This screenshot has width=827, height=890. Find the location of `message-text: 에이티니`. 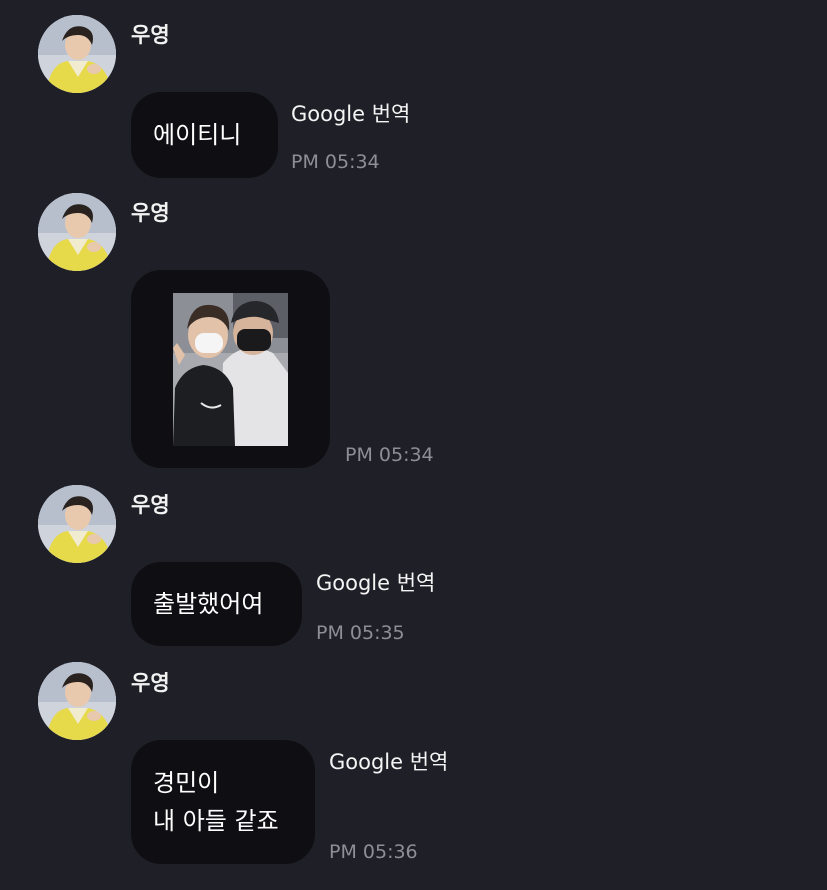

message-text: 에이티니 is located at coordinates (197, 135).